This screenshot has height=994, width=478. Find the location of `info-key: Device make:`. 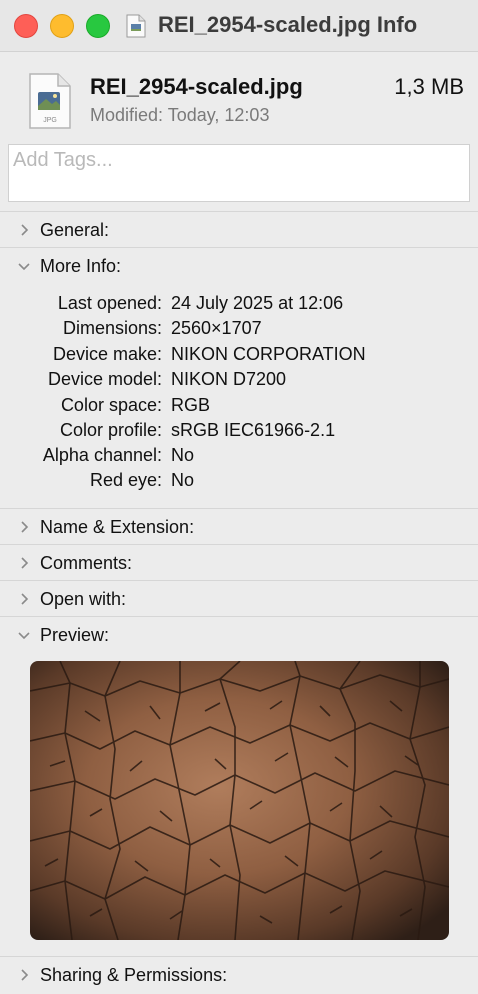

info-key: Device make: is located at coordinates (107, 354).